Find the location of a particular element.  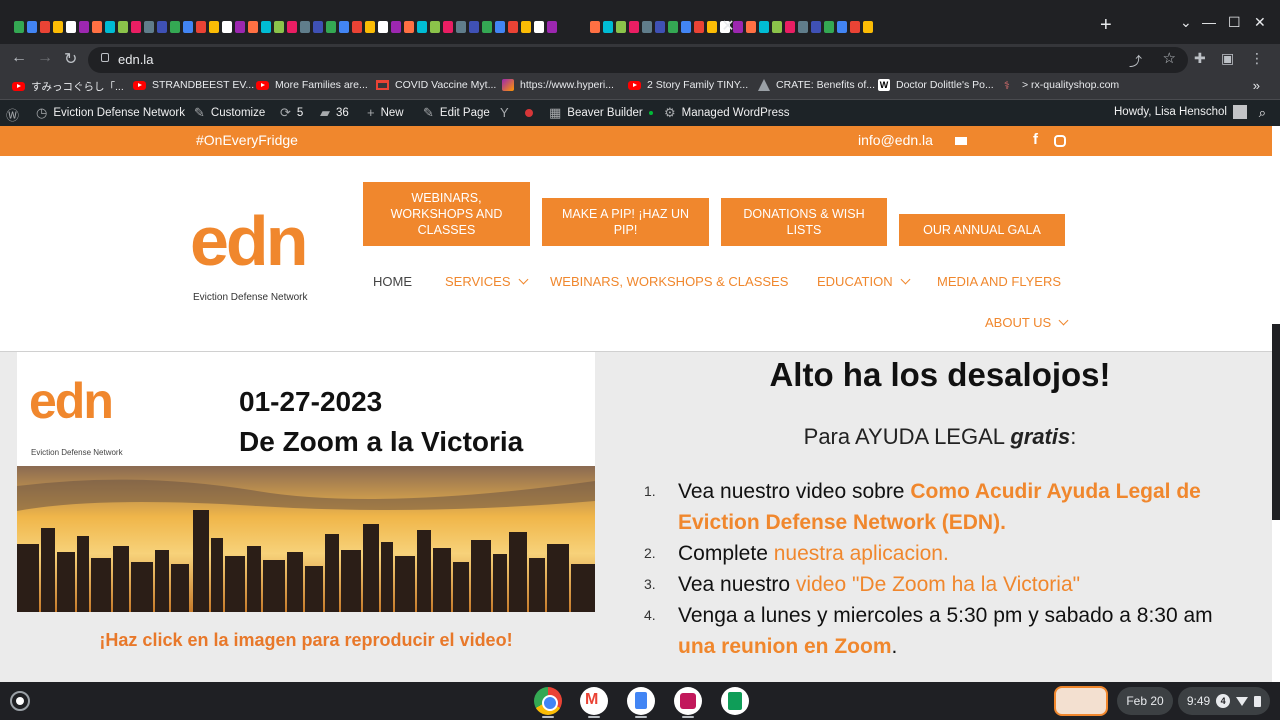

wp-managed-wordpress: ⚙ Managed WordPress is located at coordinates (726, 113).